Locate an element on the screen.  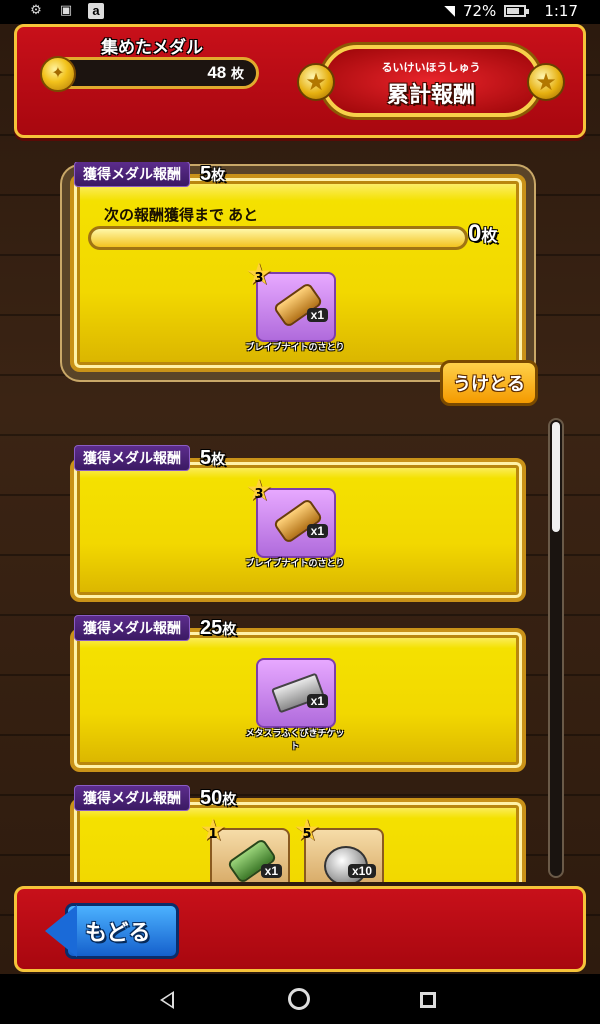
amazon-icon: a is located at coordinates (96, 11).